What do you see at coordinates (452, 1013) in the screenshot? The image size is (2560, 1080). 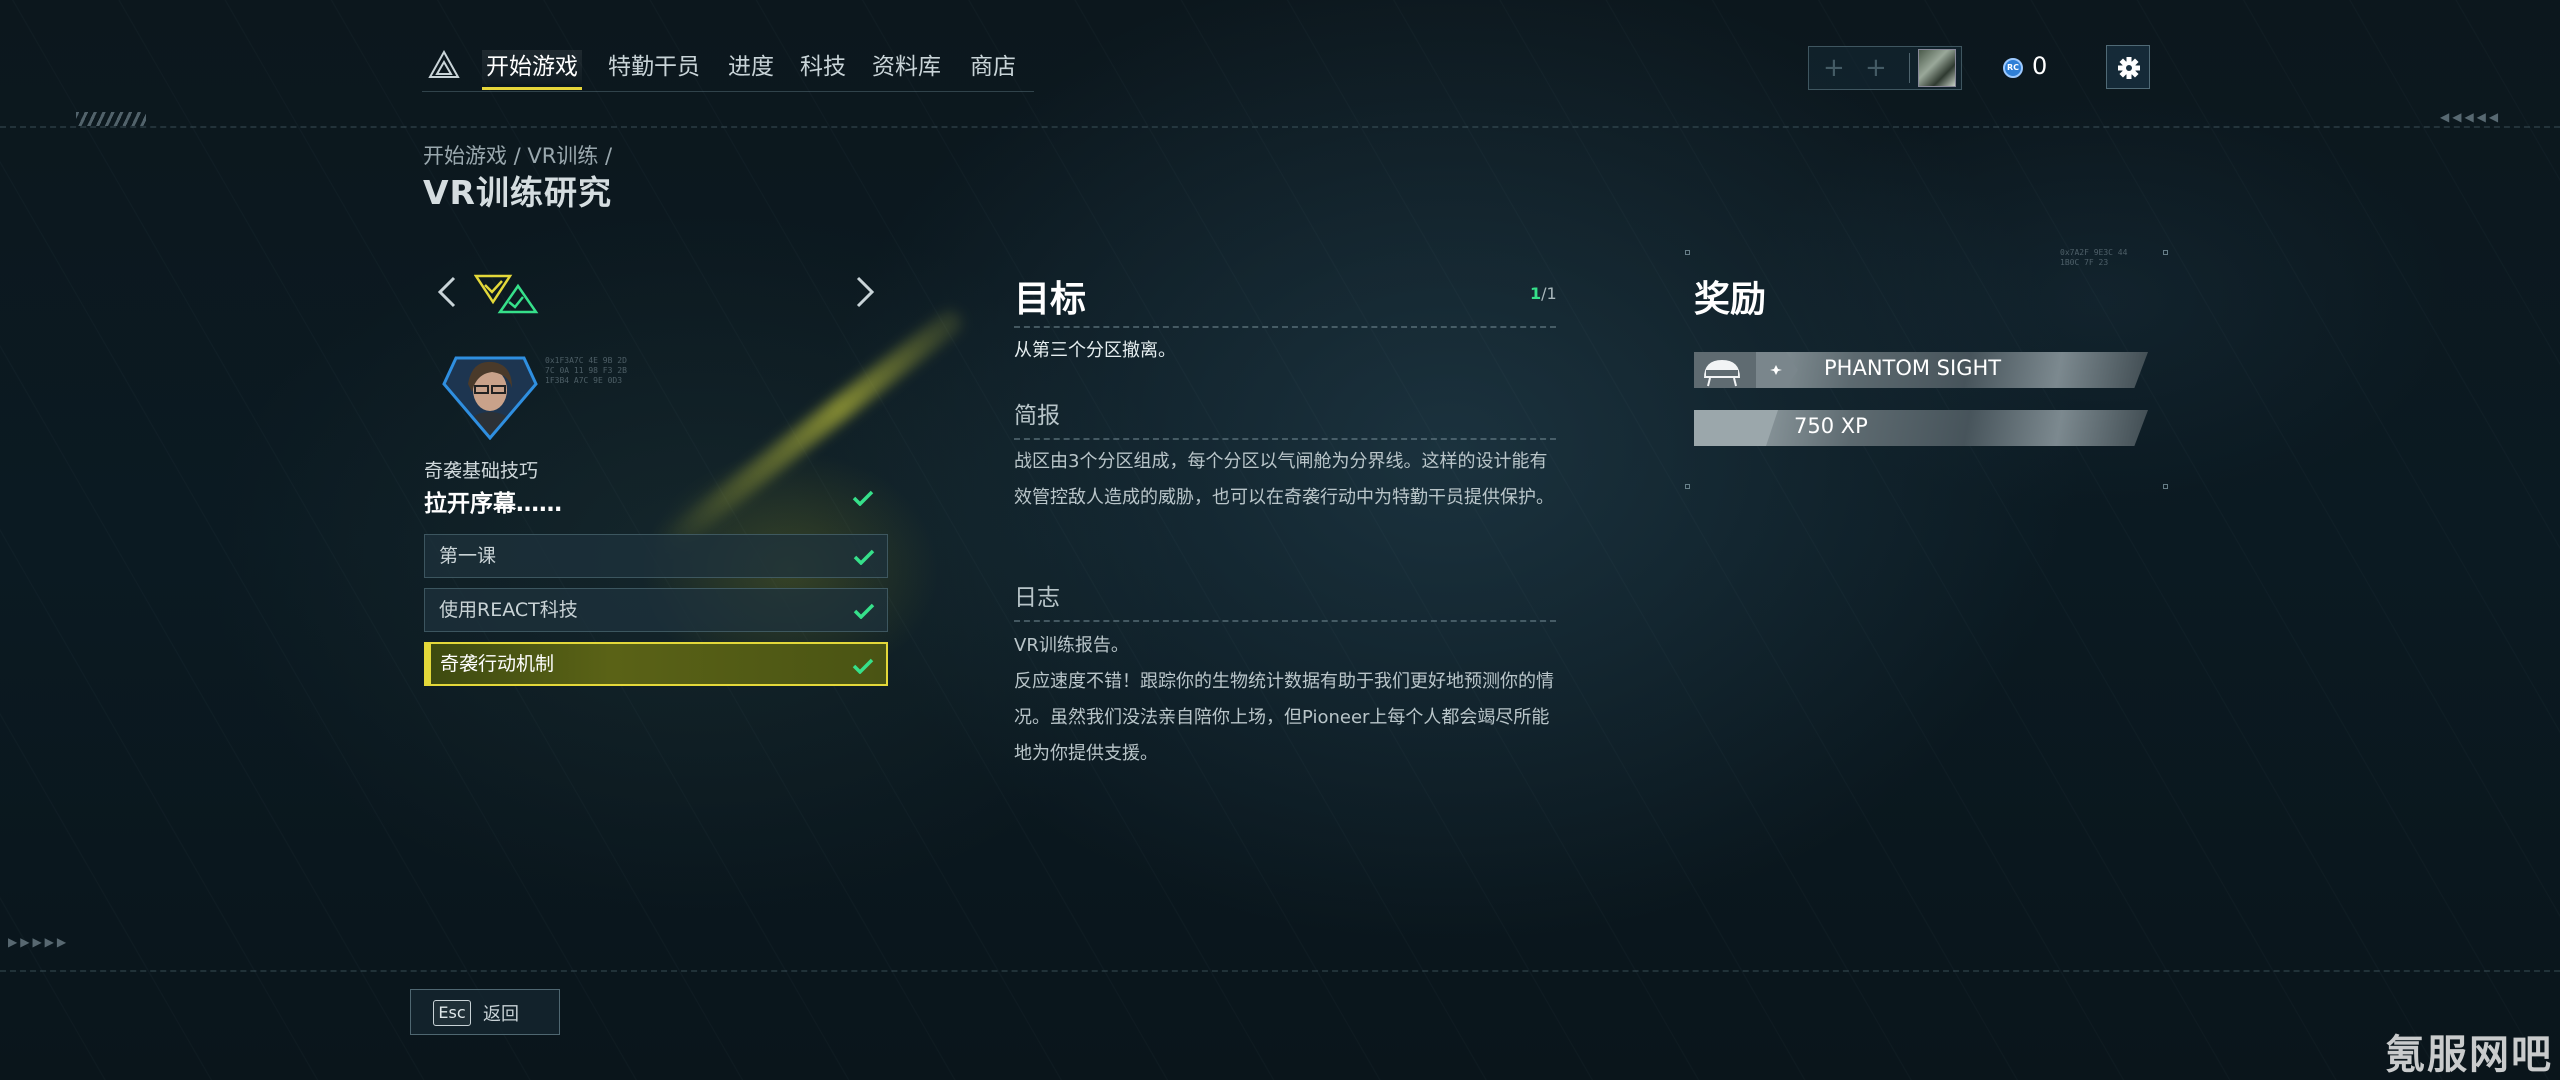 I see `esc-key-hint: Esc` at bounding box center [452, 1013].